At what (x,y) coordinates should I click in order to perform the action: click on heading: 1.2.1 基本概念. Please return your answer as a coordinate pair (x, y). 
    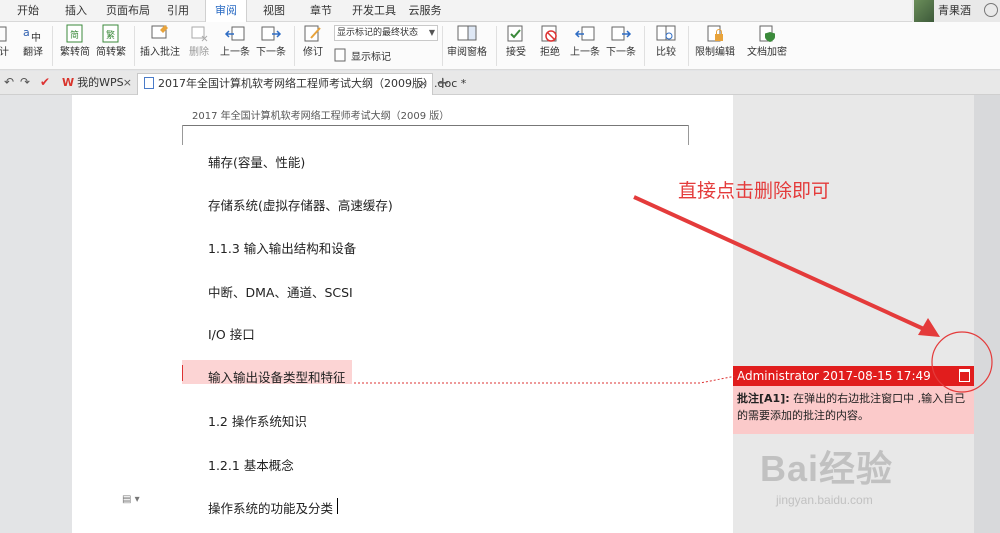
    Looking at the image, I should click on (251, 464).